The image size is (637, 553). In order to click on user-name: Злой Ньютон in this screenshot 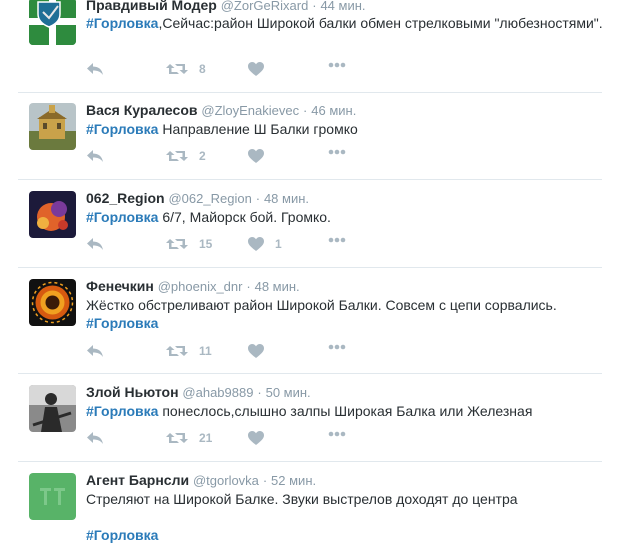, I will do `click(132, 392)`.